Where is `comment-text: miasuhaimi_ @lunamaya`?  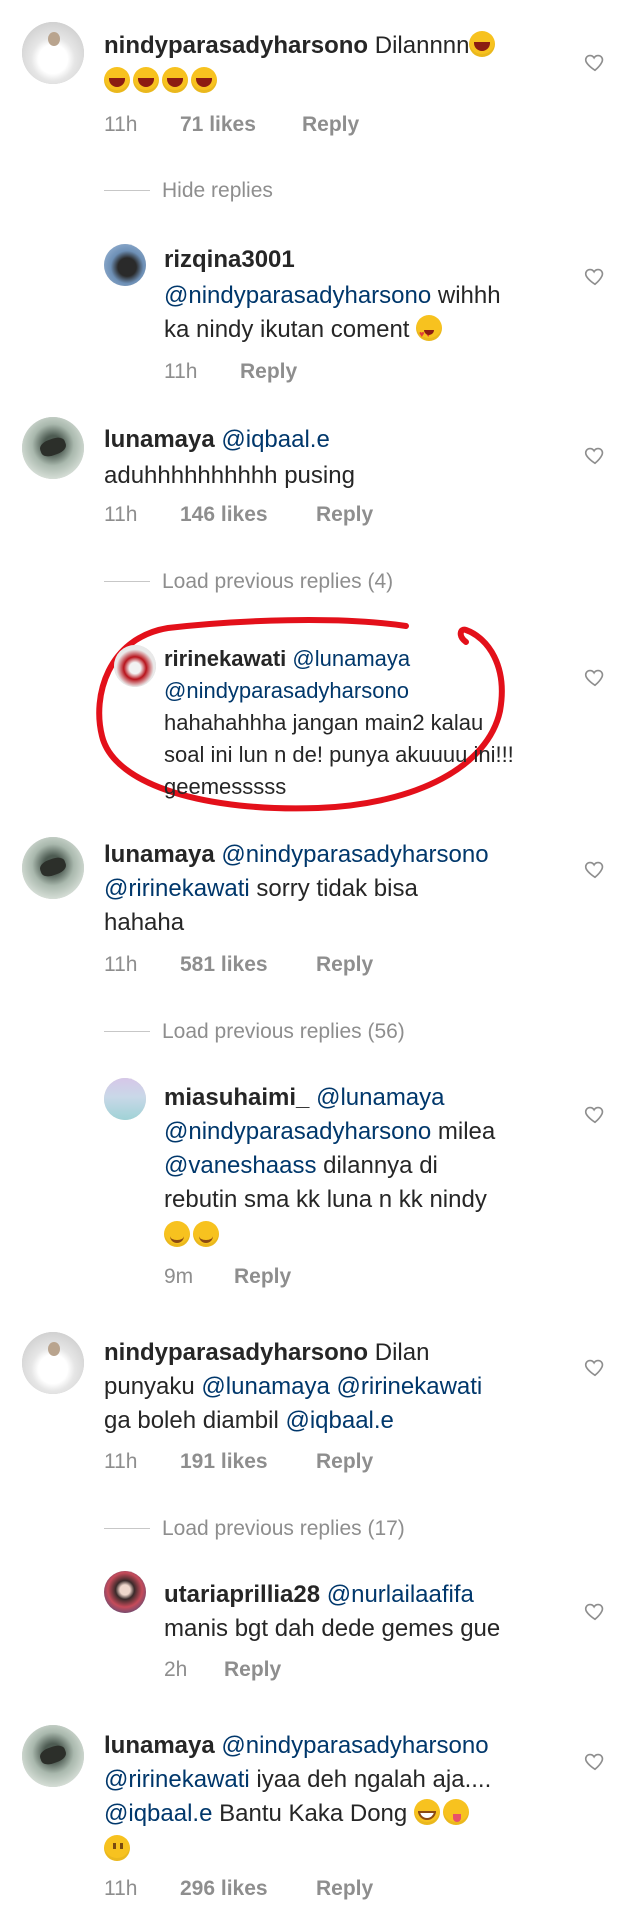 comment-text: miasuhaimi_ @lunamaya is located at coordinates (304, 1098).